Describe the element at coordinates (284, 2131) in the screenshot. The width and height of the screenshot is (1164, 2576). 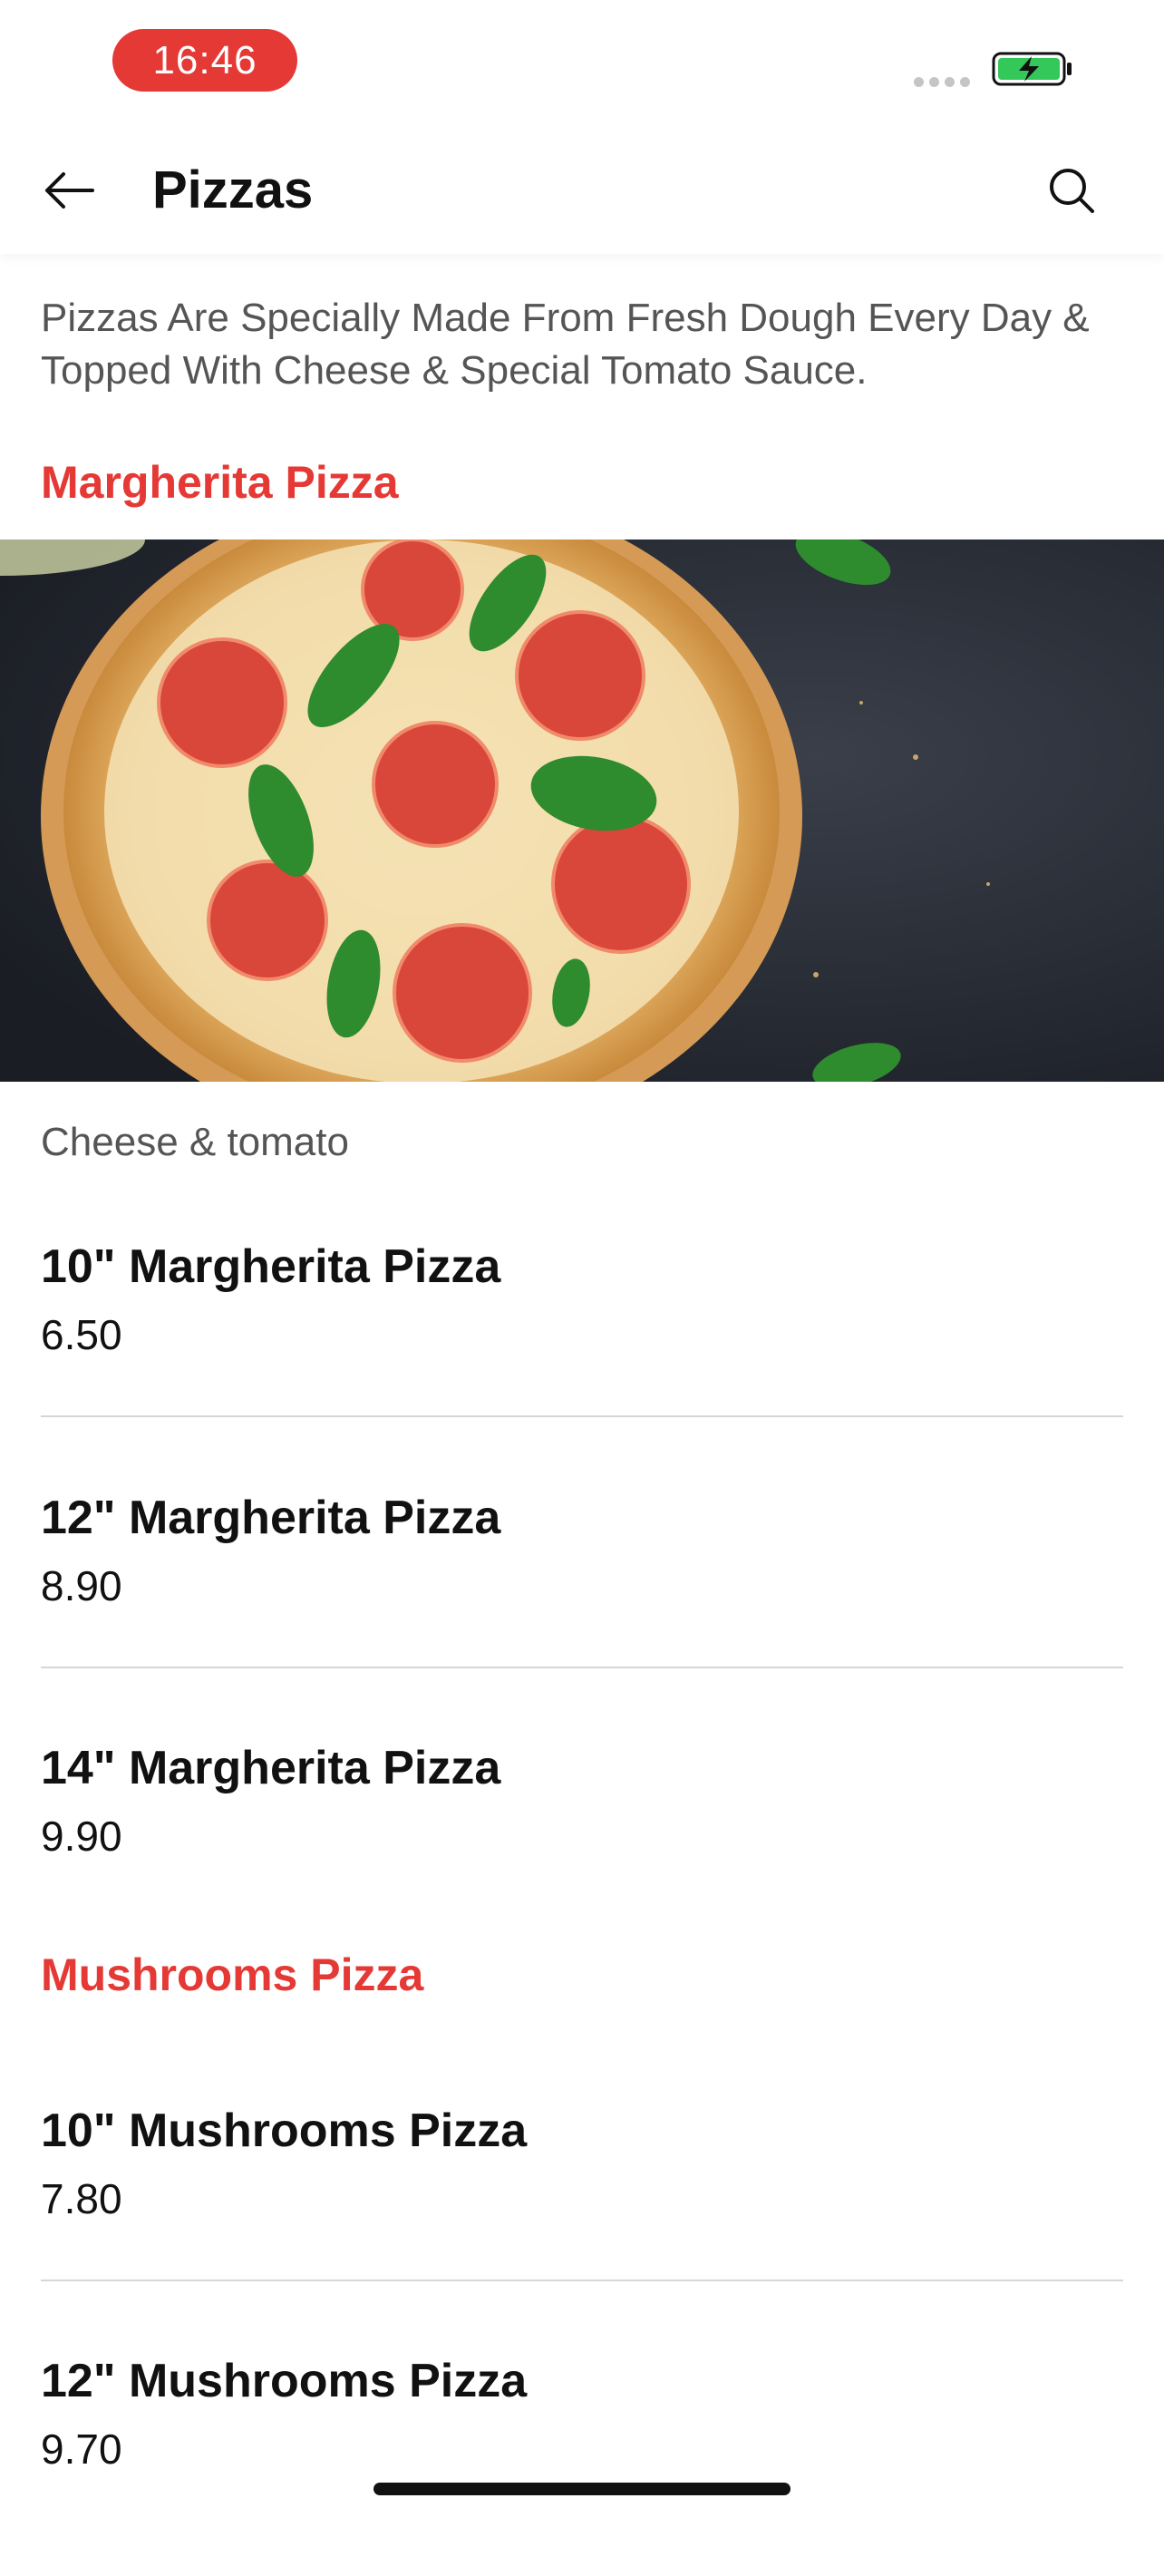
I see `item-name: 10" Mushrooms Pizza` at that location.